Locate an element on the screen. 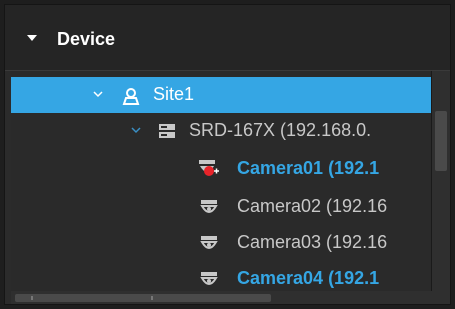  tree-item-camera: Camera02 (192.16 is located at coordinates (221, 207).